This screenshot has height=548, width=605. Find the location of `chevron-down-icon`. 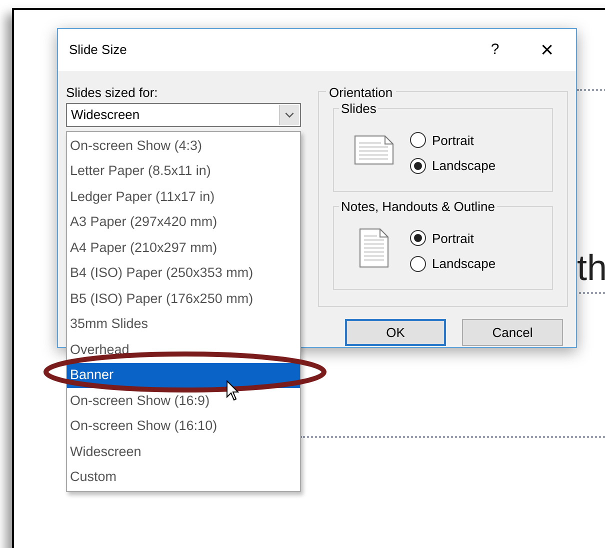

chevron-down-icon is located at coordinates (289, 115).